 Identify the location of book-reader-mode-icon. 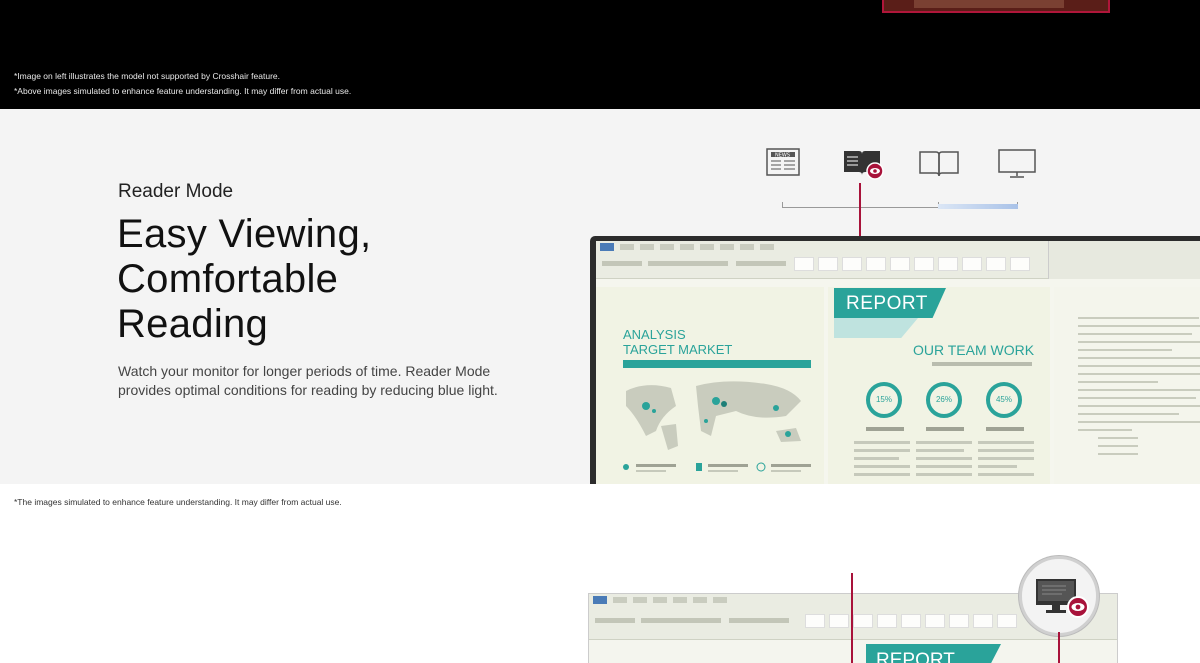
(863, 165).